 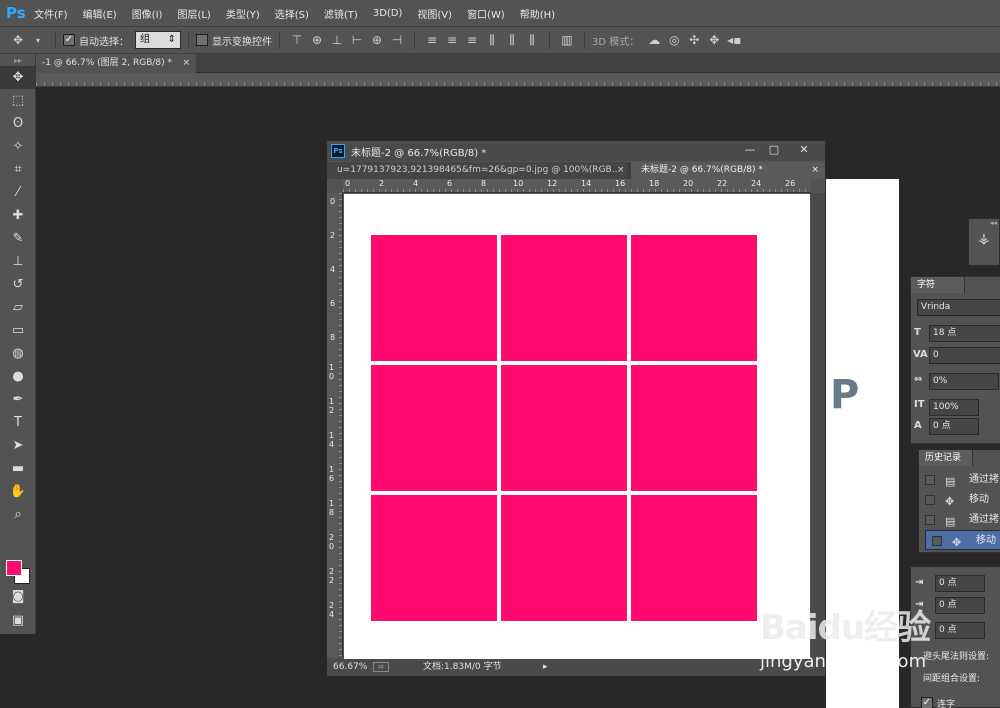 I want to click on align-bottom-icon: ⊥, so click(x=337, y=40).